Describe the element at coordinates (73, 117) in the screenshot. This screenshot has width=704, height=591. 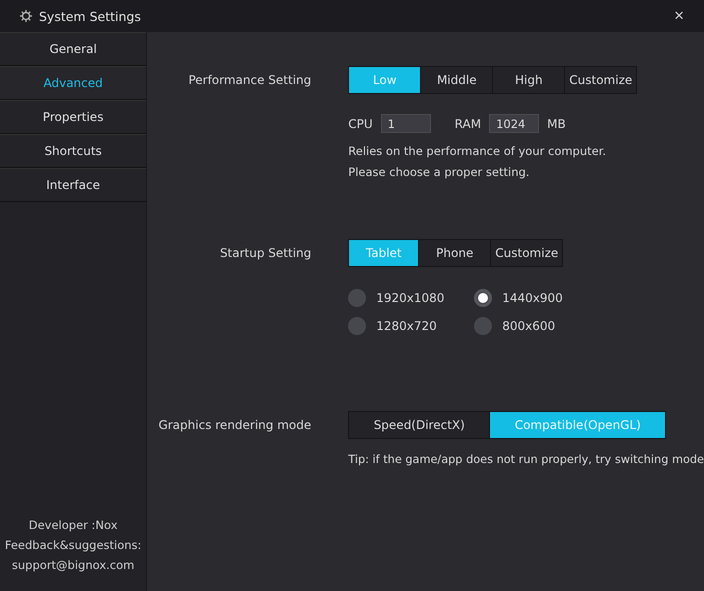
I see `sidebar-item: Properties` at that location.